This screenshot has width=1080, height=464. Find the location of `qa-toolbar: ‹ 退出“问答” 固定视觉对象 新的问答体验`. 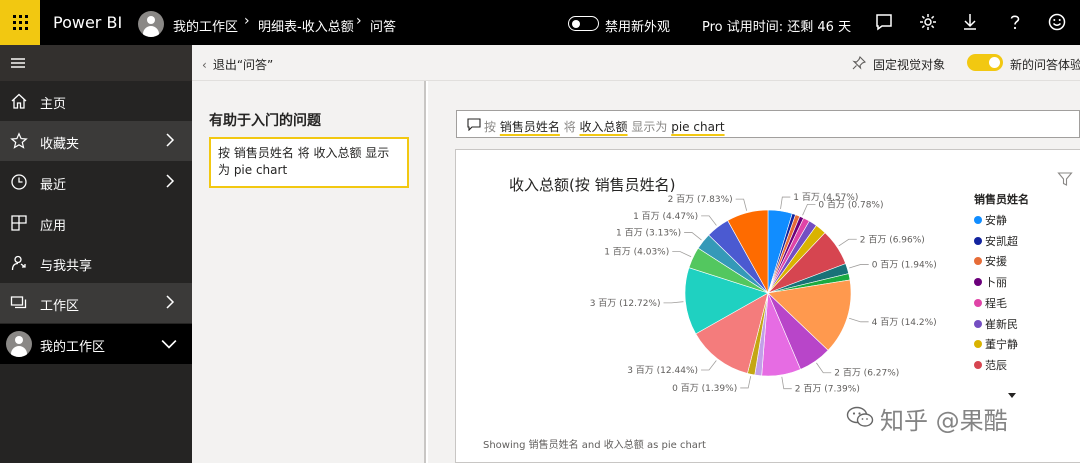

qa-toolbar: ‹ 退出“问答” 固定视觉对象 新的问答体验 is located at coordinates (636, 63).